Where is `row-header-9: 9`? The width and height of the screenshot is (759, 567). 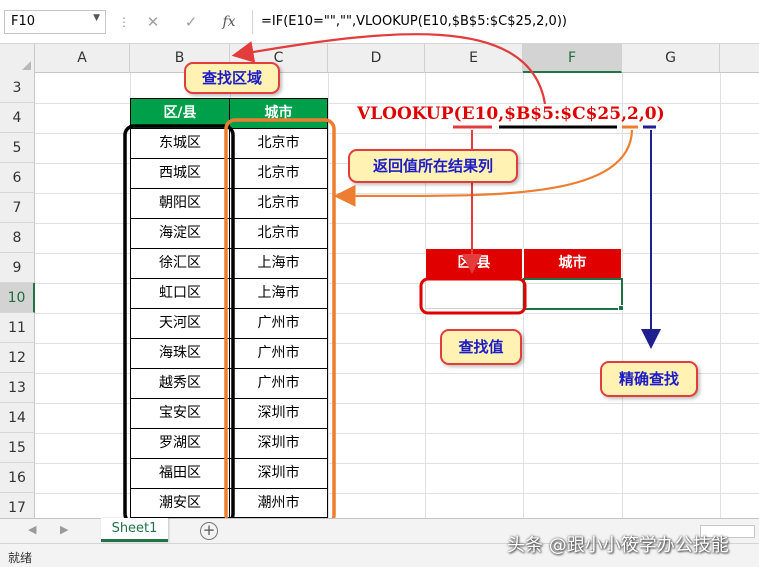 row-header-9: 9 is located at coordinates (17, 268).